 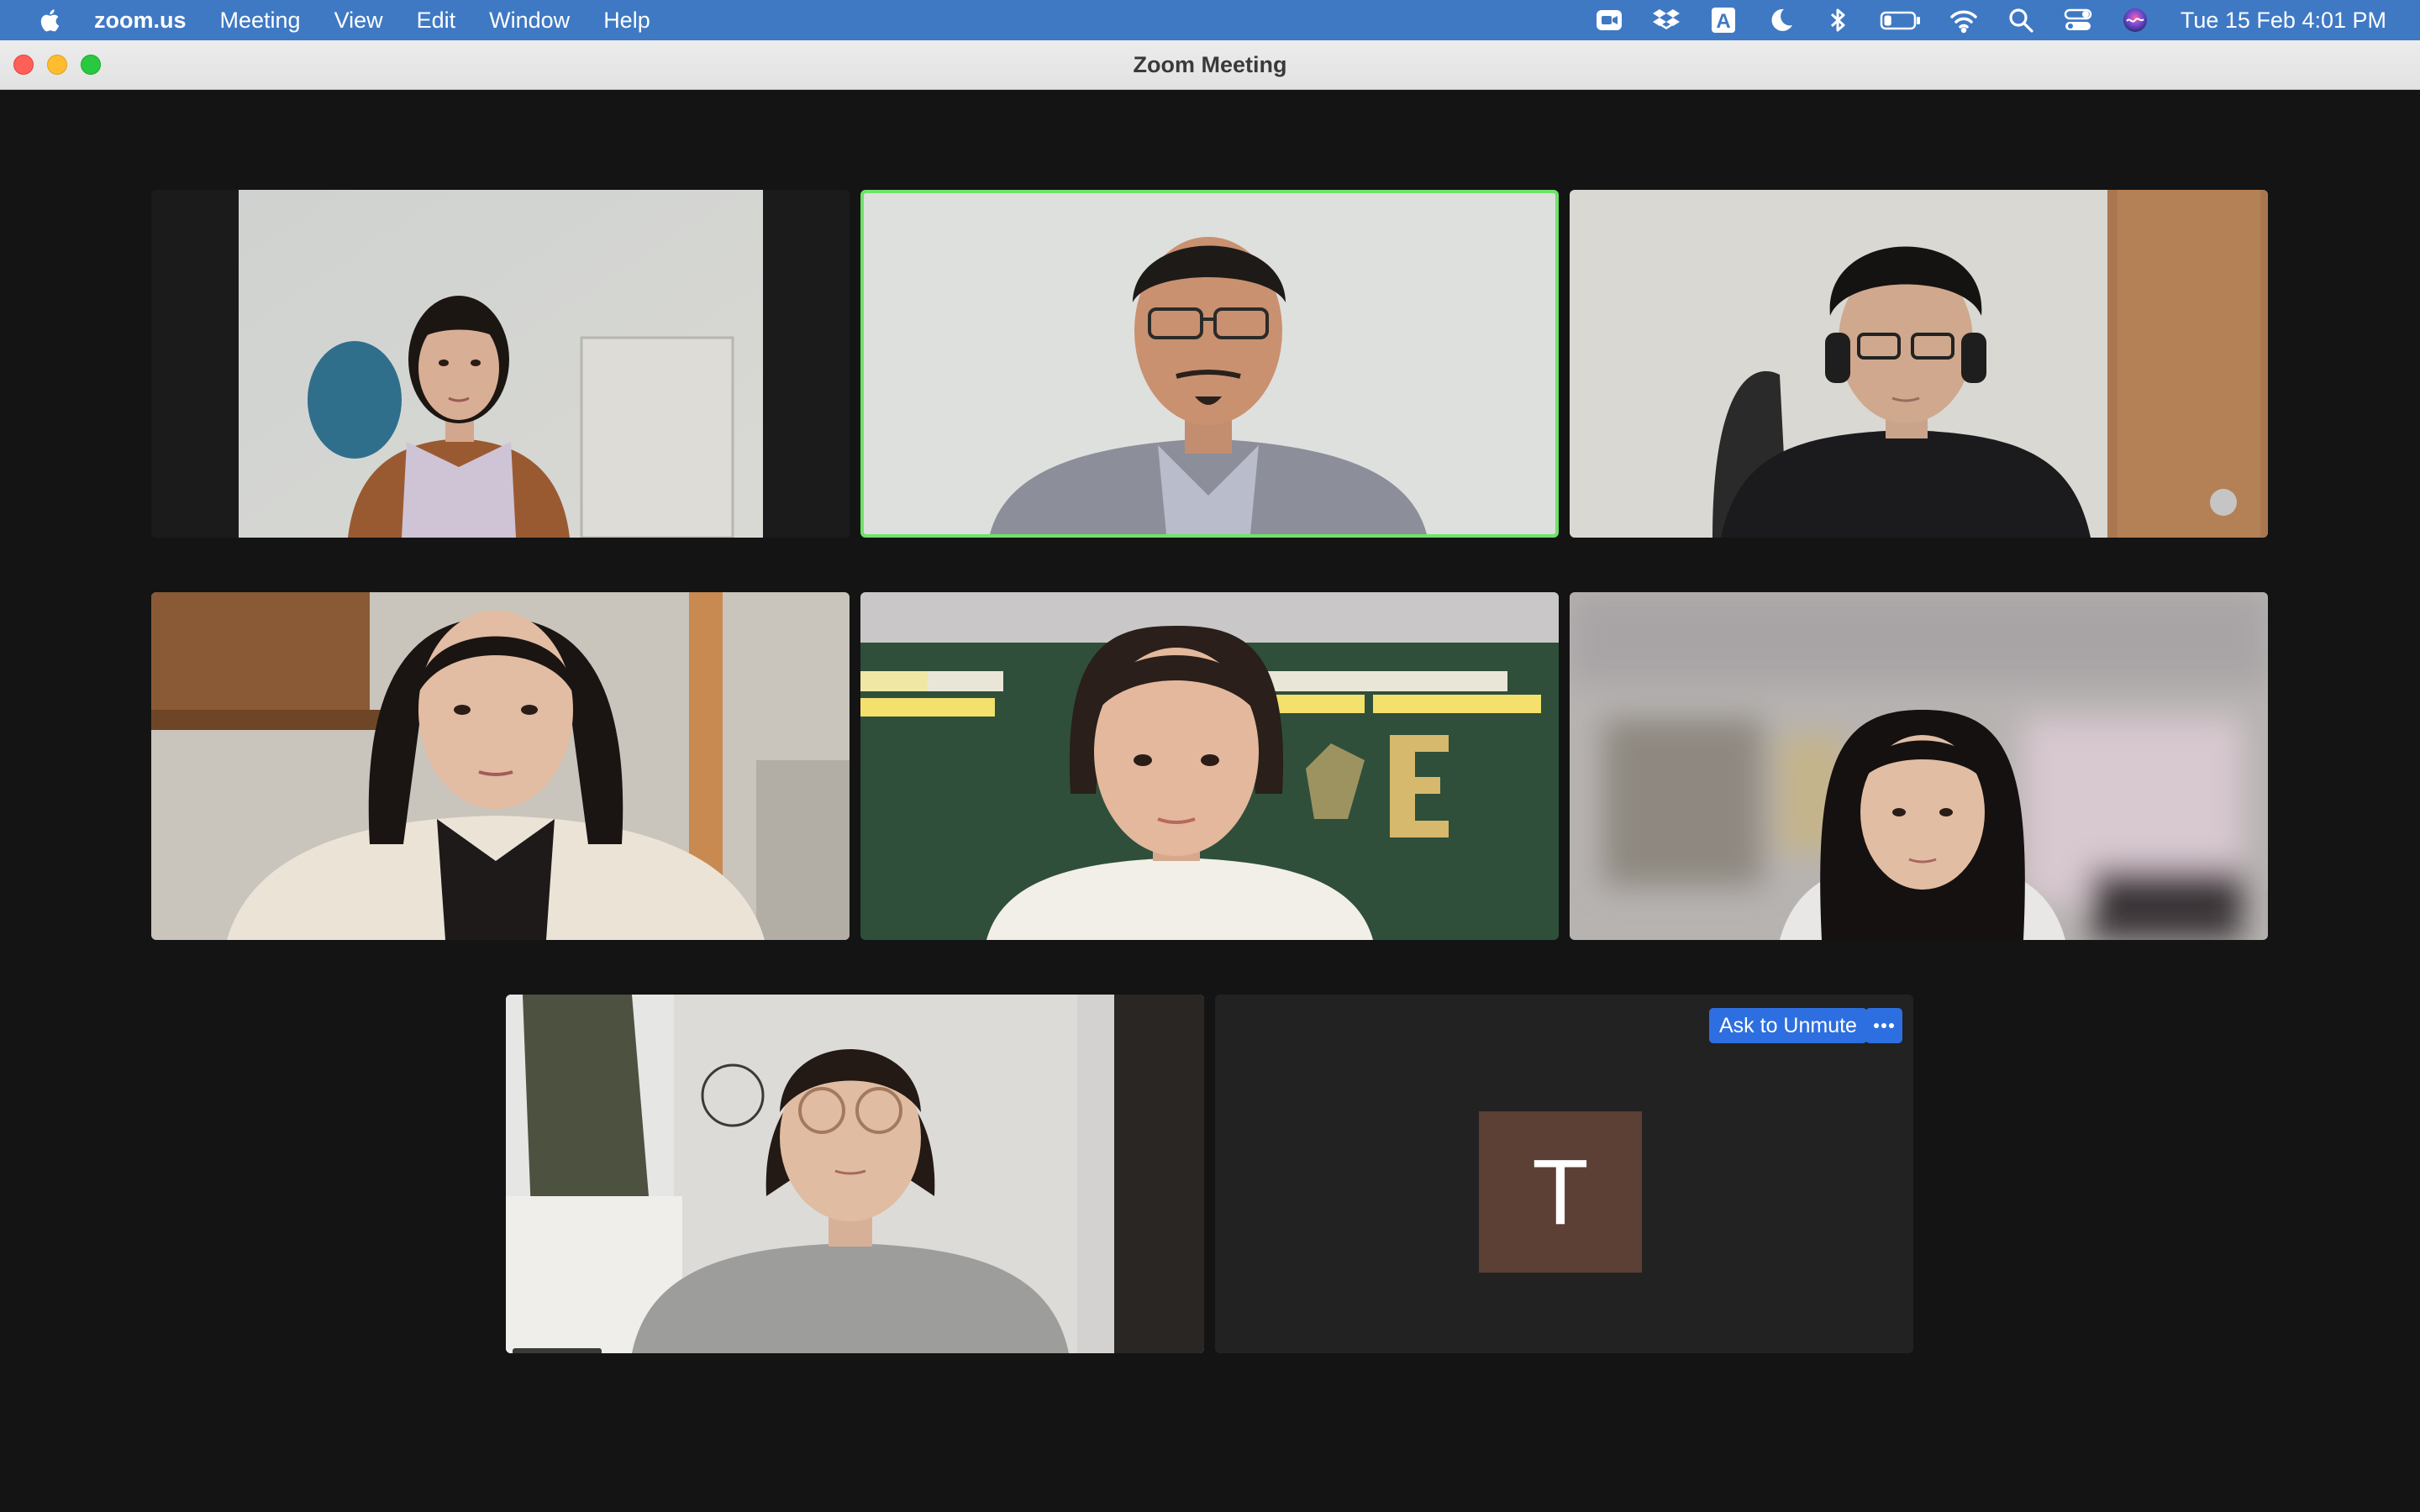 I want to click on control-center-icon, so click(x=2078, y=20).